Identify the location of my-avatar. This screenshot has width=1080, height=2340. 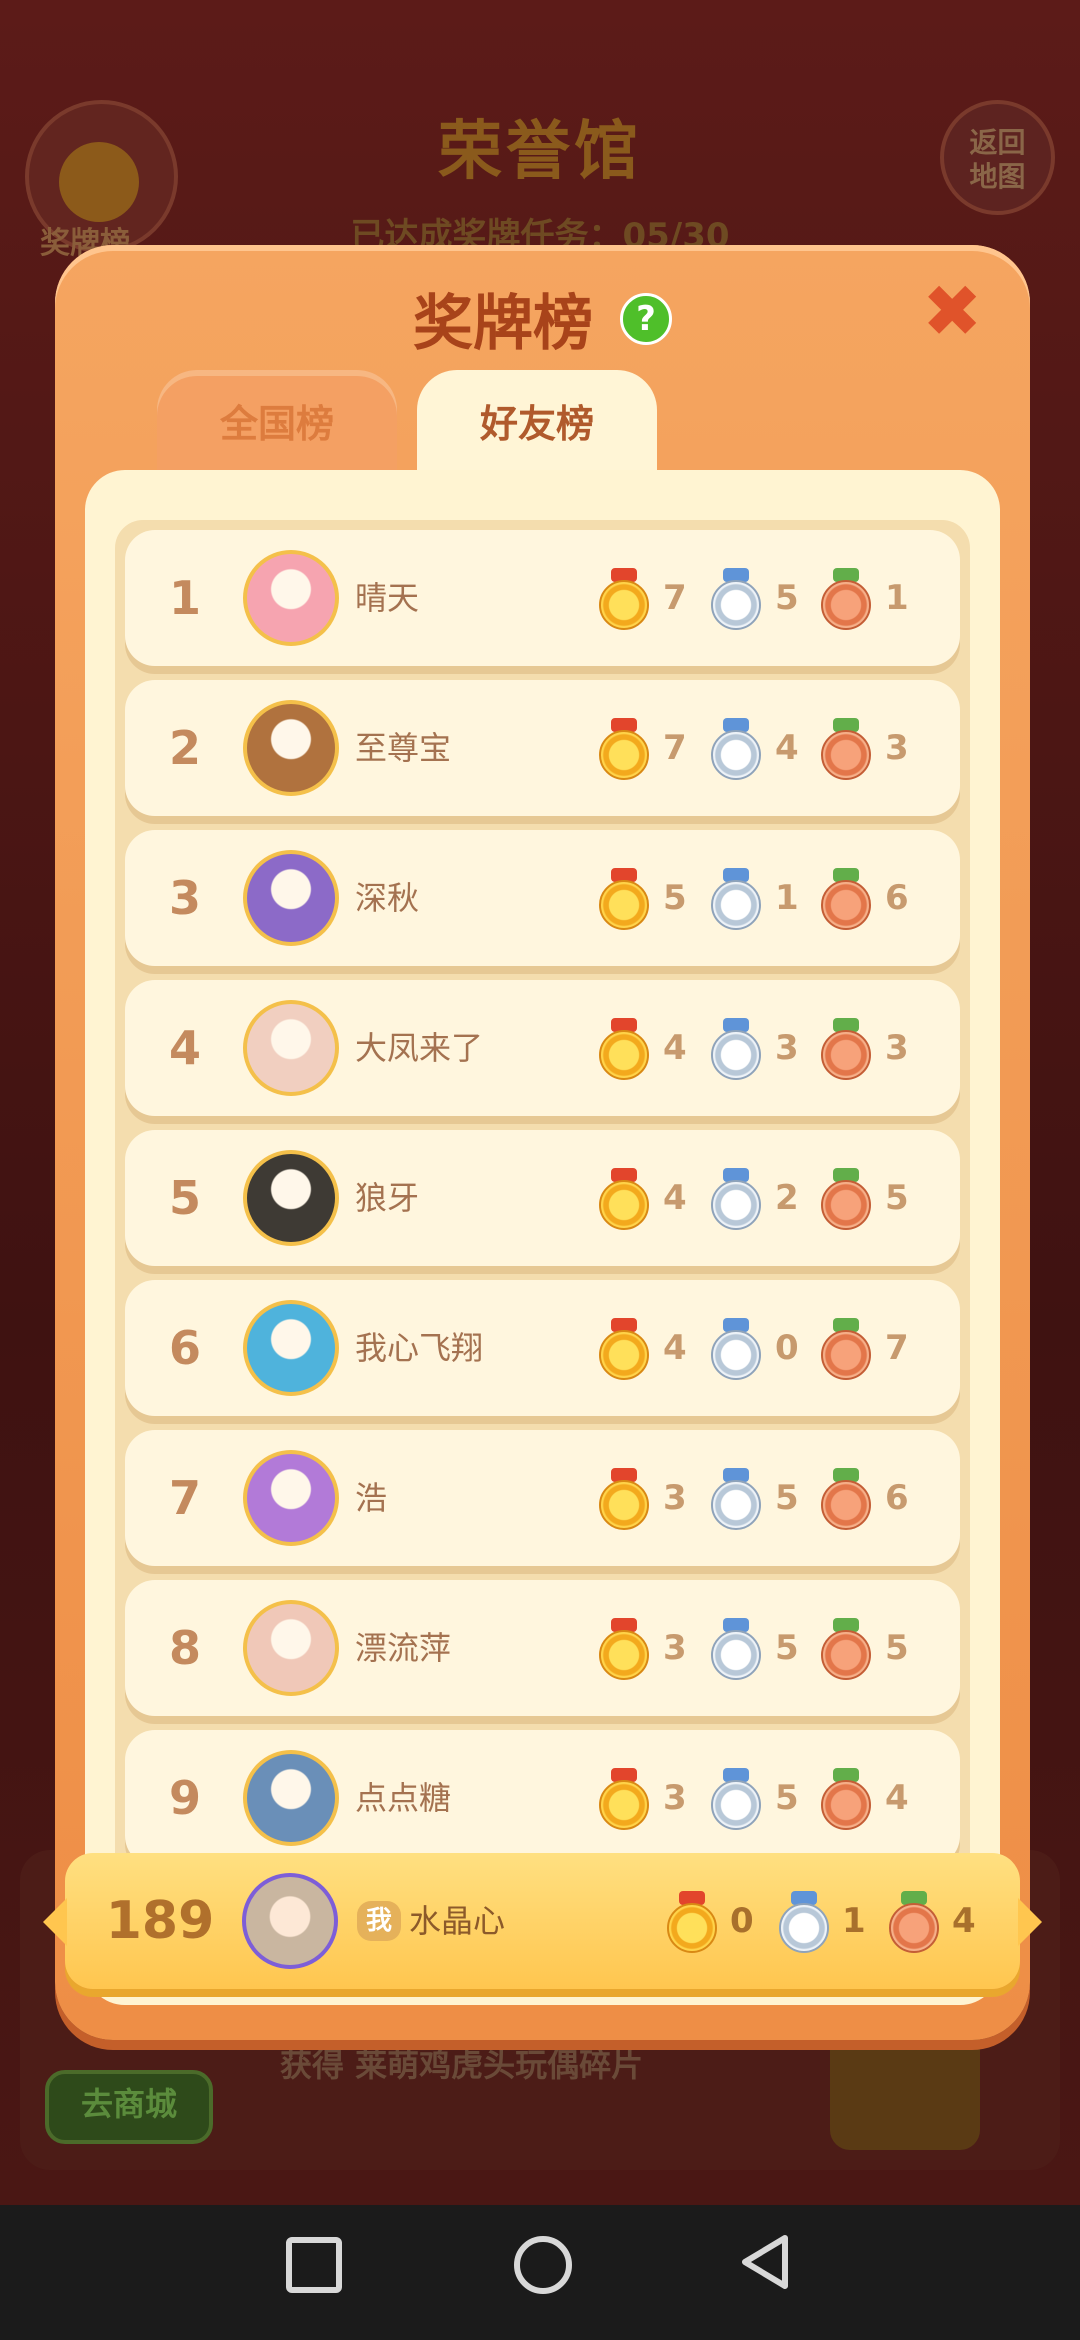
(290, 1921).